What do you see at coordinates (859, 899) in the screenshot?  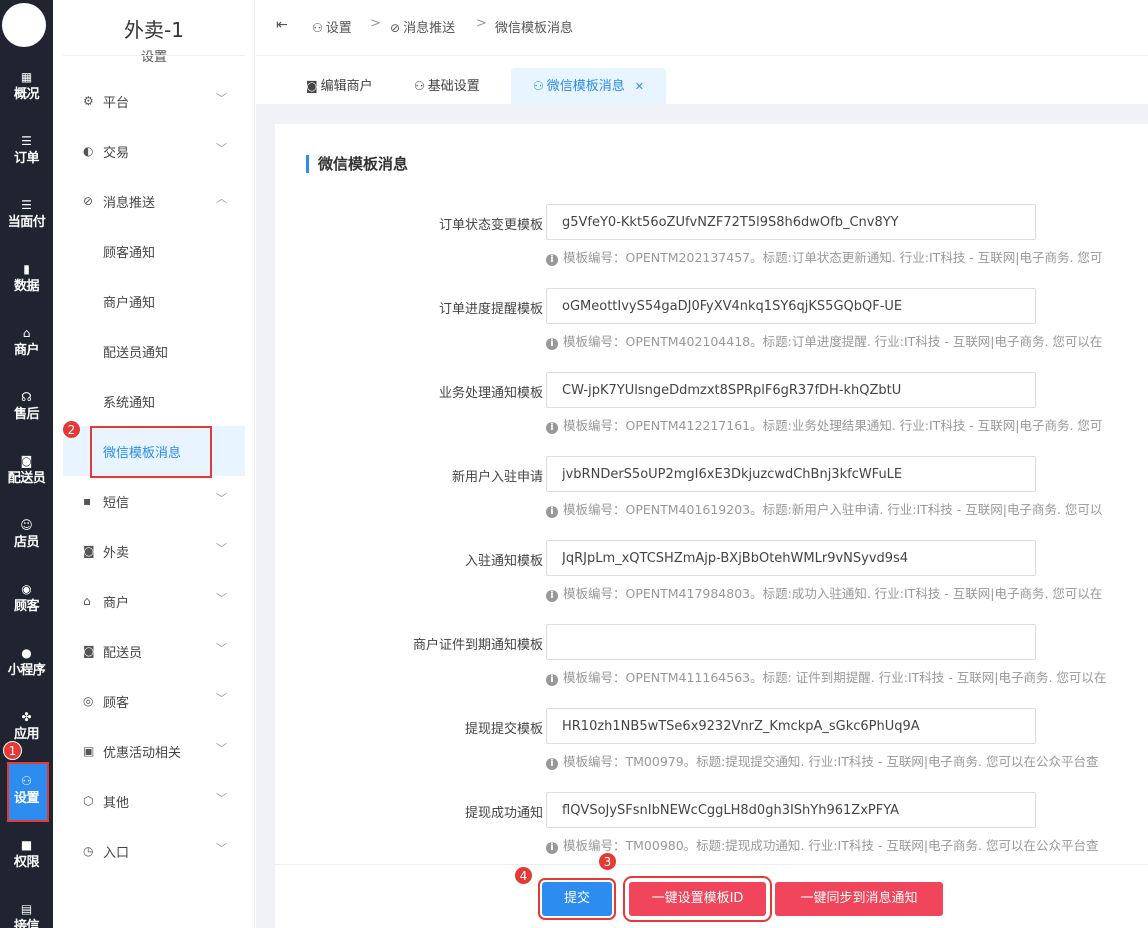 I see `sync-message-button: 一键同步到消息通知` at bounding box center [859, 899].